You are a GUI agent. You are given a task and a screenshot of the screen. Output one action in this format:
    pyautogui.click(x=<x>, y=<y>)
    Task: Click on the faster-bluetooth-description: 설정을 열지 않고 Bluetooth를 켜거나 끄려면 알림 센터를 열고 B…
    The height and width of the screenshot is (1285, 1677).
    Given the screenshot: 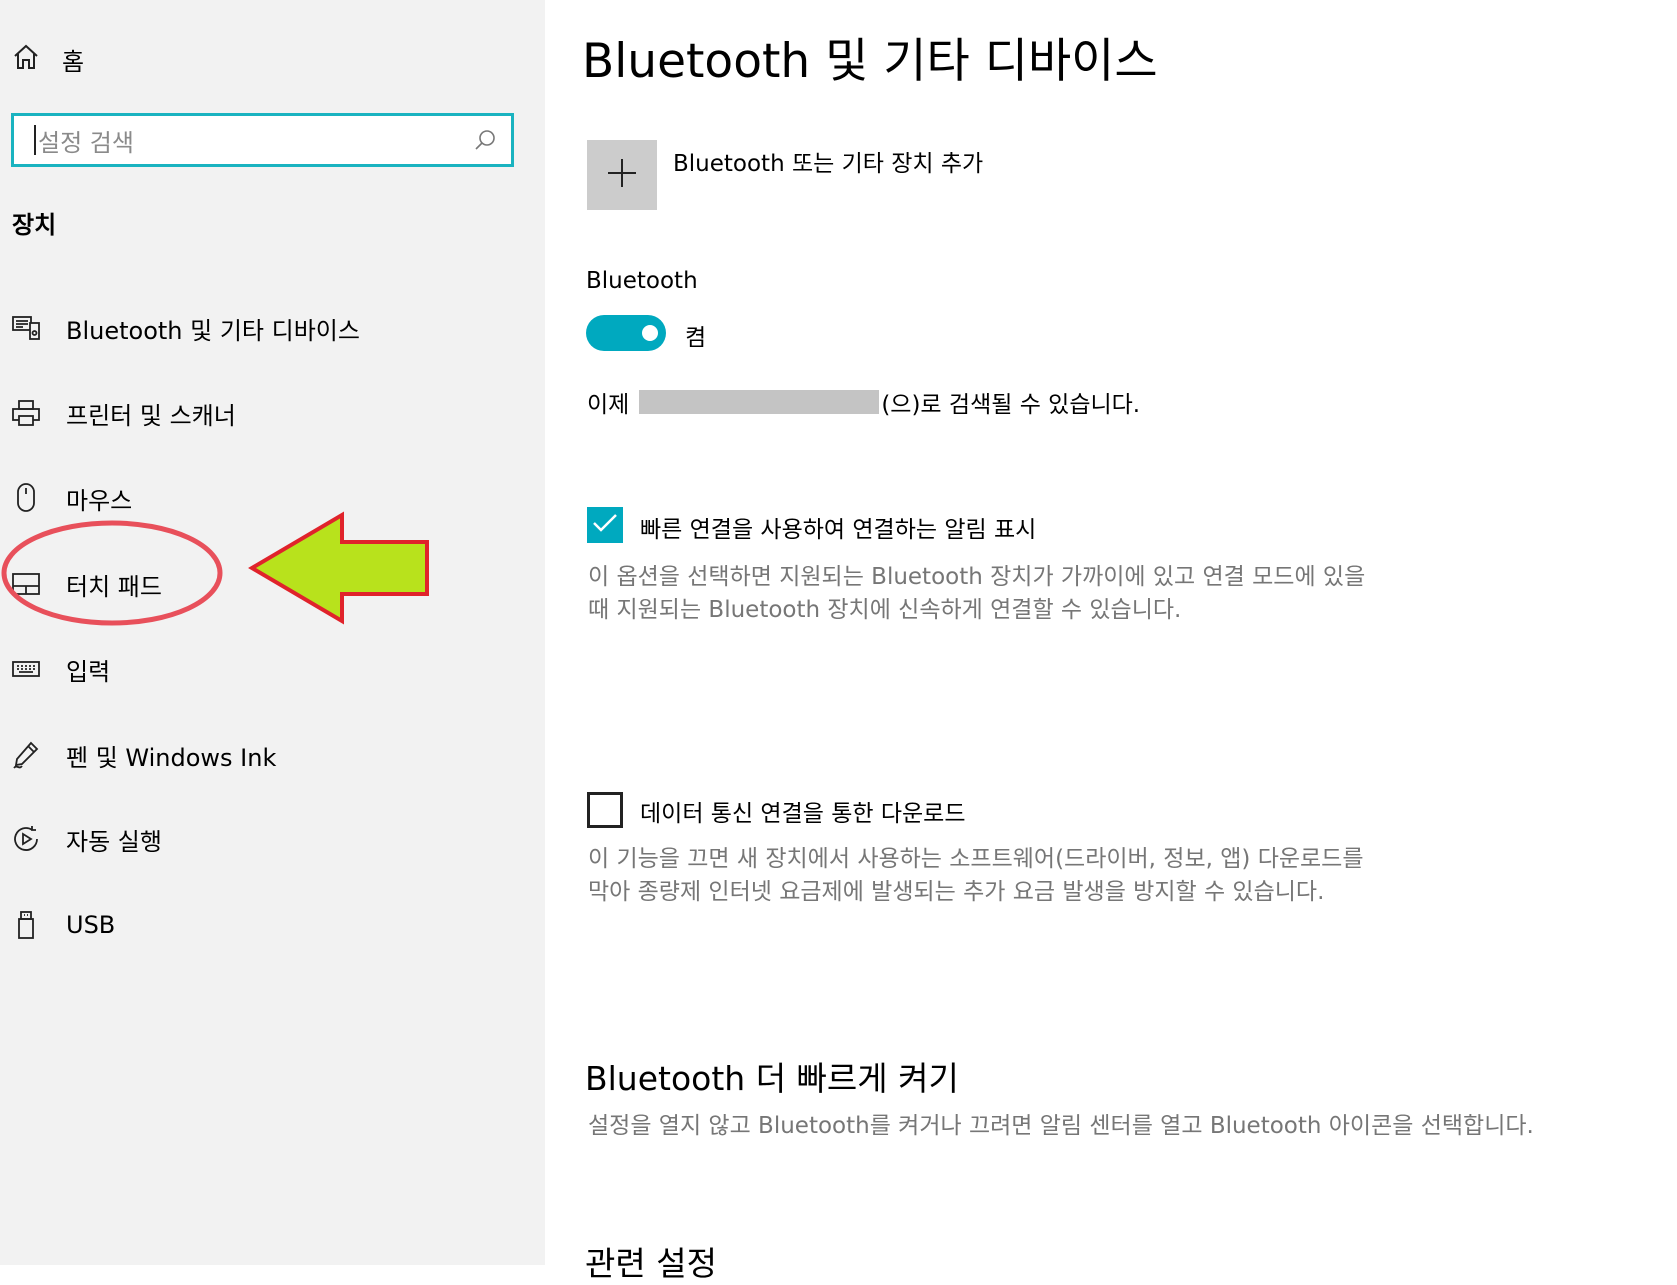 What is the action you would take?
    pyautogui.click(x=1061, y=1126)
    